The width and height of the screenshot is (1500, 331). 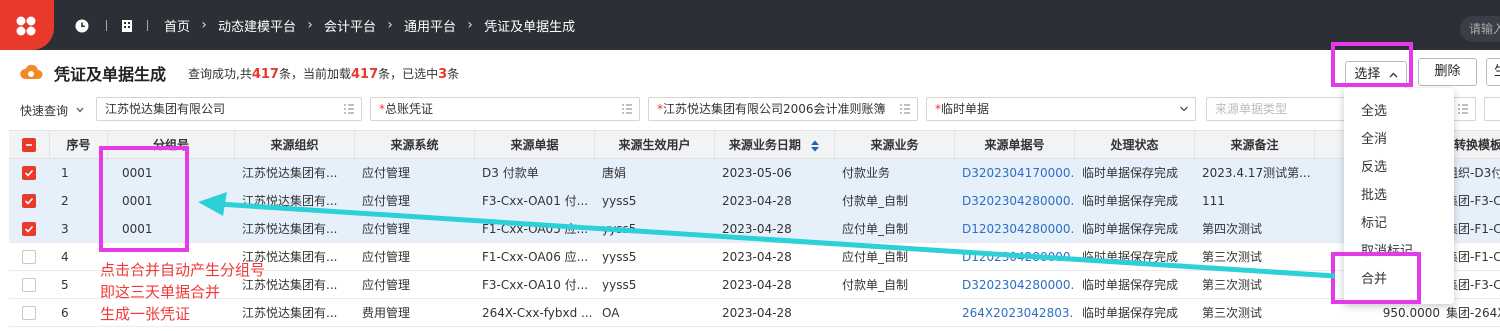 What do you see at coordinates (145, 314) in the screenshot?
I see `annotation-line-3: 生成一张凭证` at bounding box center [145, 314].